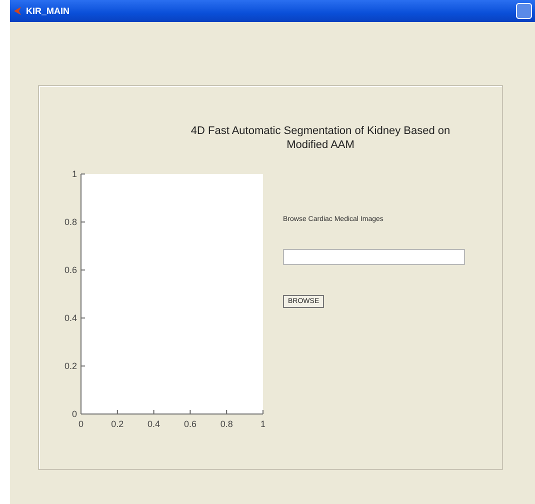  Describe the element at coordinates (70, 222) in the screenshot. I see `y-tick-label: 0.8` at that location.